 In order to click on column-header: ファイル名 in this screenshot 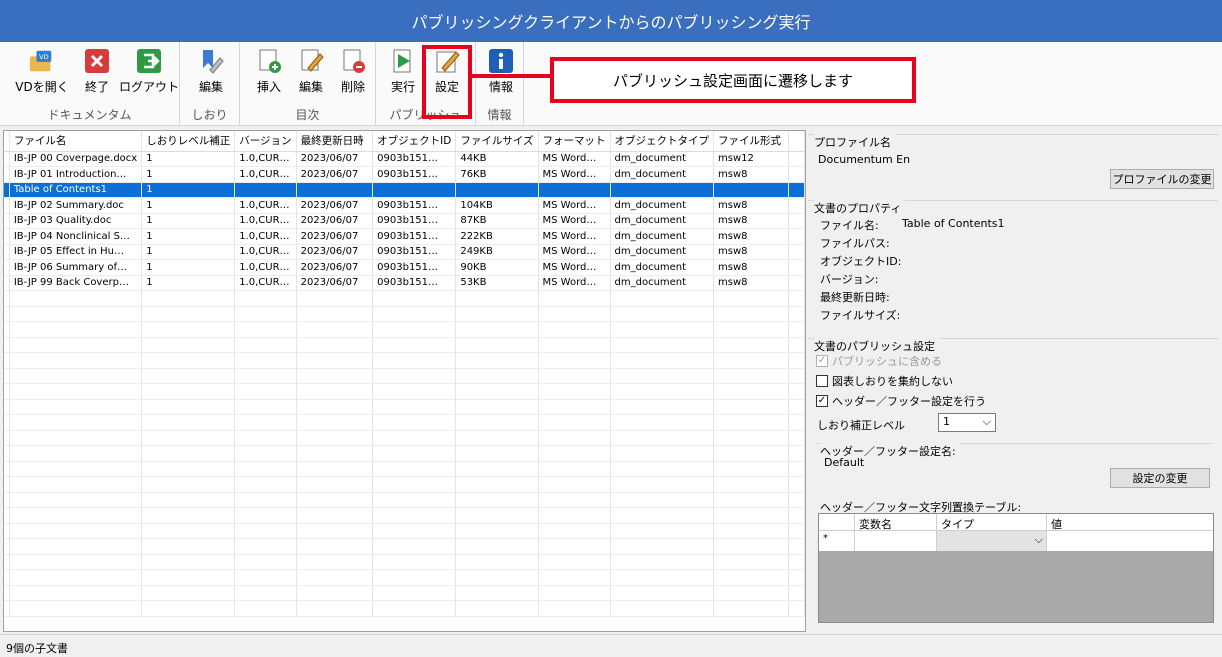, I will do `click(76, 141)`.